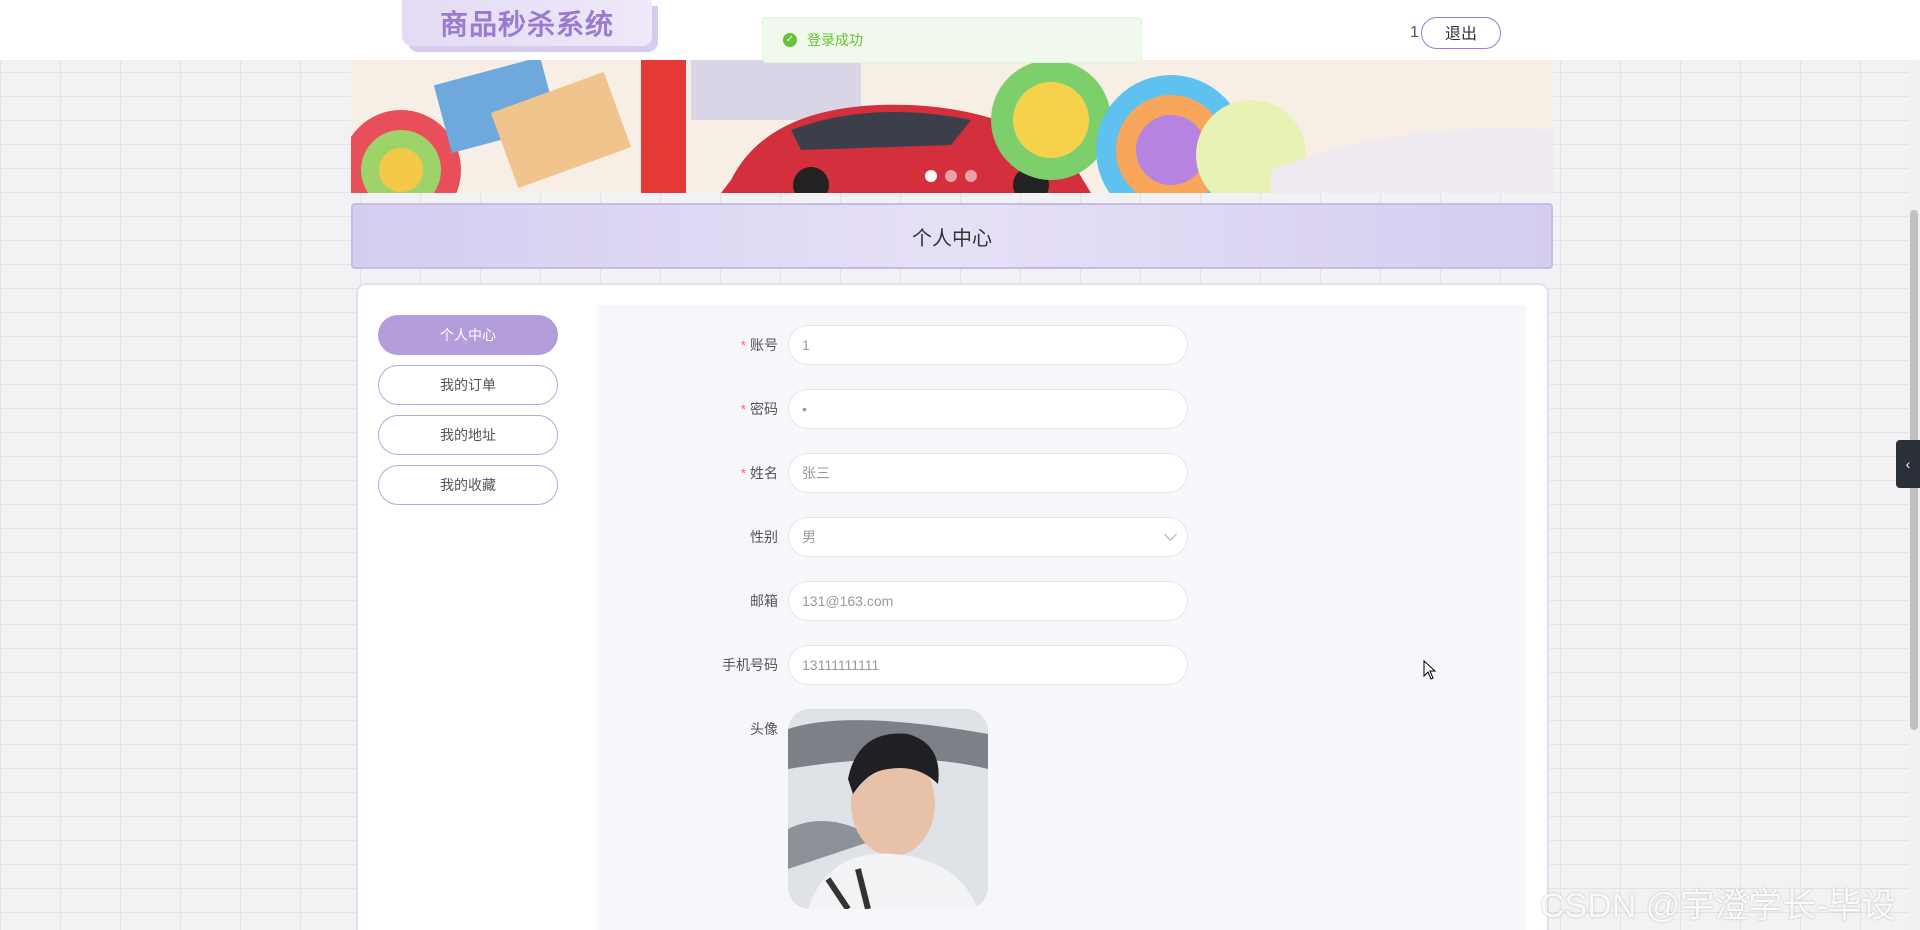 This screenshot has height=930, width=1920. Describe the element at coordinates (1170, 534) in the screenshot. I see `chevron-down-icon` at that location.